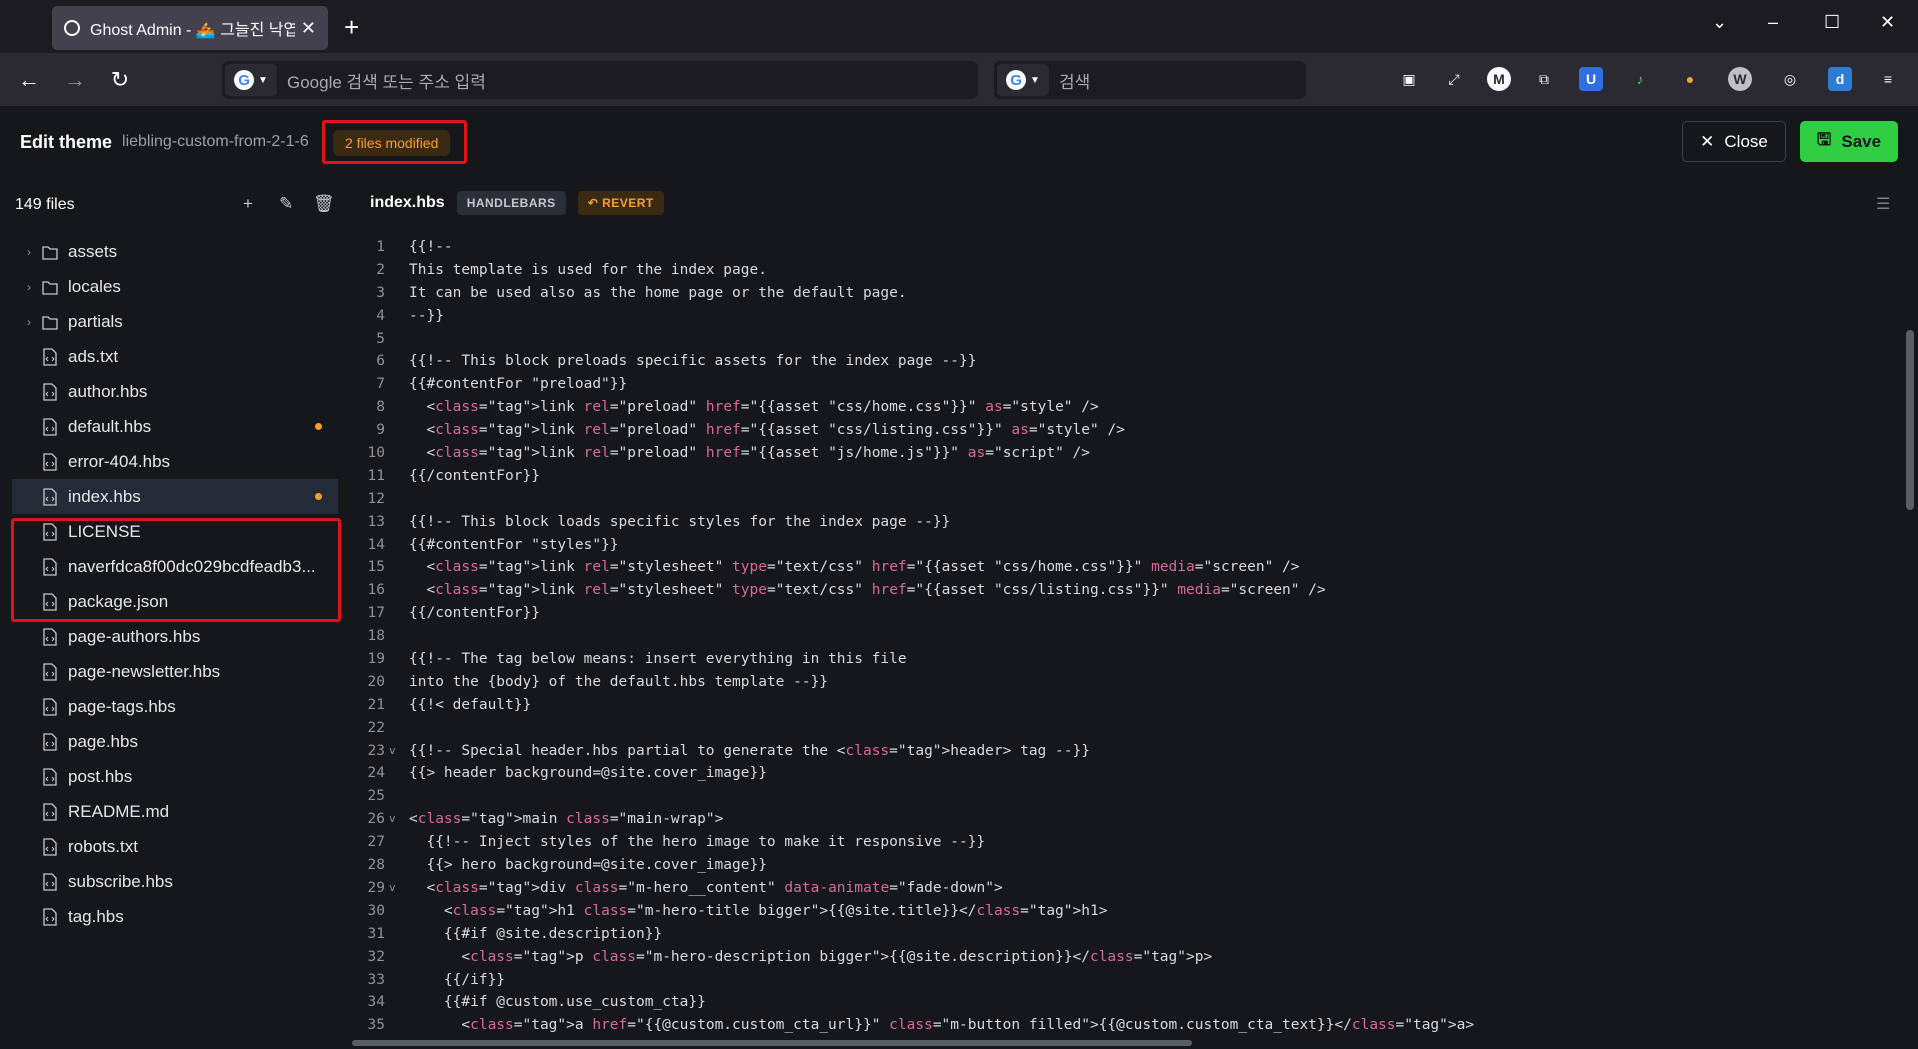 The height and width of the screenshot is (1049, 1918). I want to click on file-row: README.md, so click(175, 811).